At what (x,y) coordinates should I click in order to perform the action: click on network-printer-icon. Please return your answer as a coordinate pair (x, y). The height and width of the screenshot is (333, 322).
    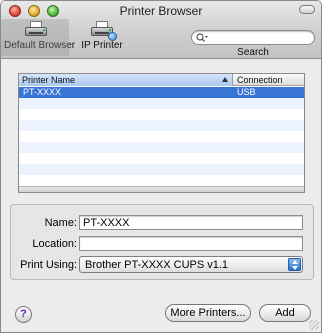
    Looking at the image, I should click on (103, 31).